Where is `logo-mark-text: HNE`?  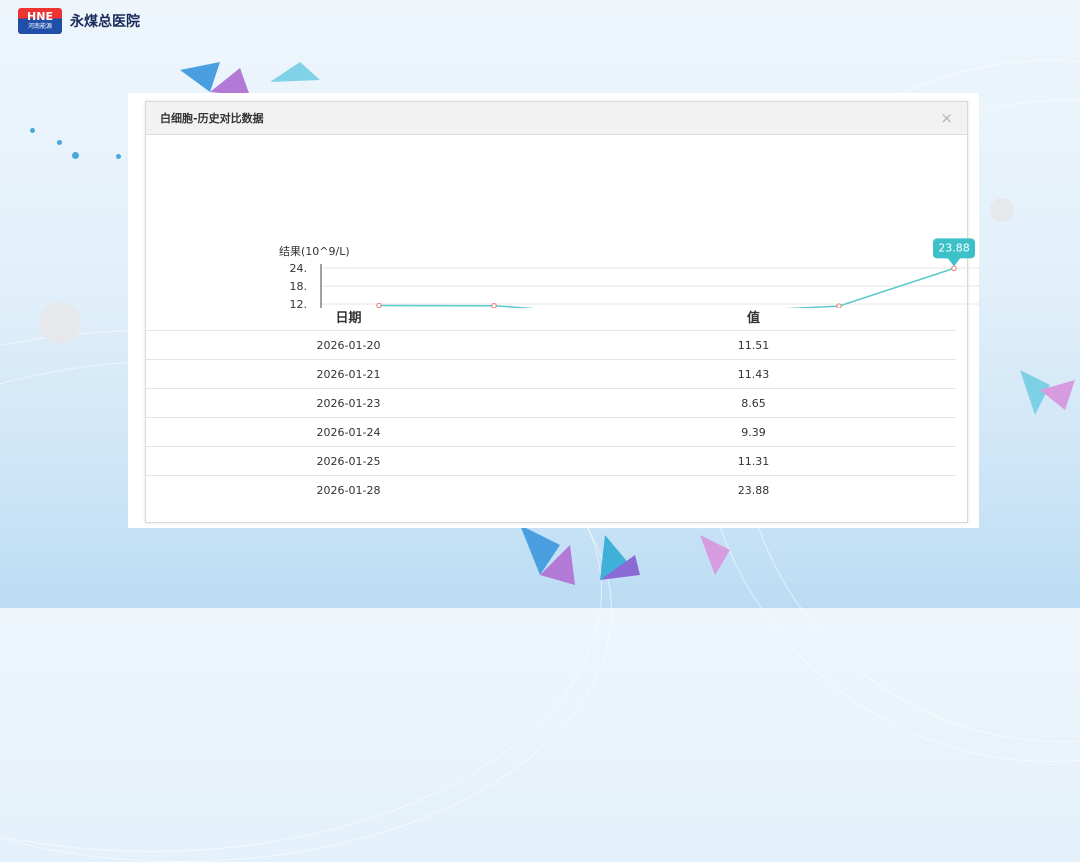 logo-mark-text: HNE is located at coordinates (40, 16).